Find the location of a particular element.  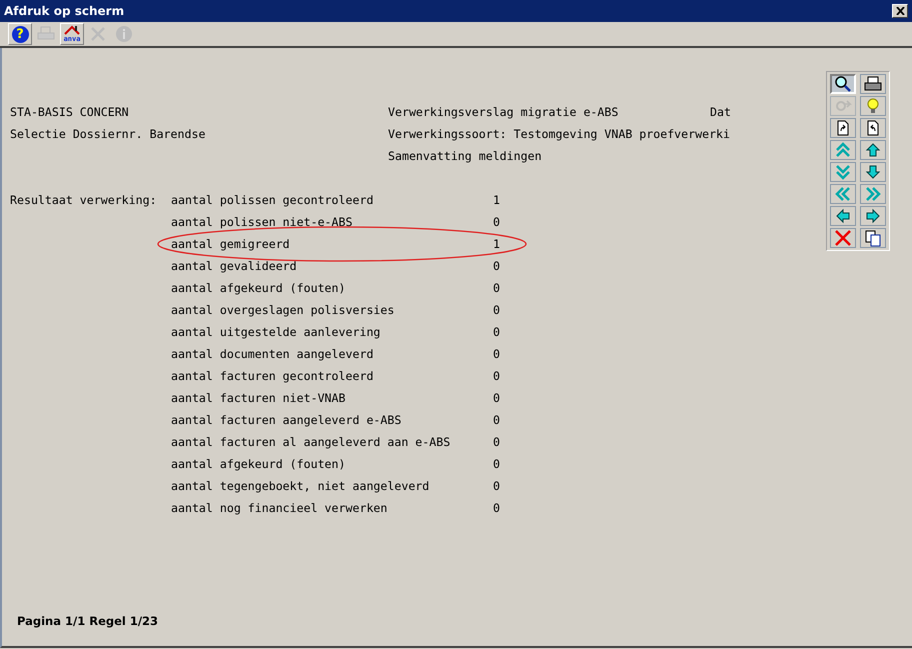

result-label: aantal nog financieel verwerken is located at coordinates (279, 508).